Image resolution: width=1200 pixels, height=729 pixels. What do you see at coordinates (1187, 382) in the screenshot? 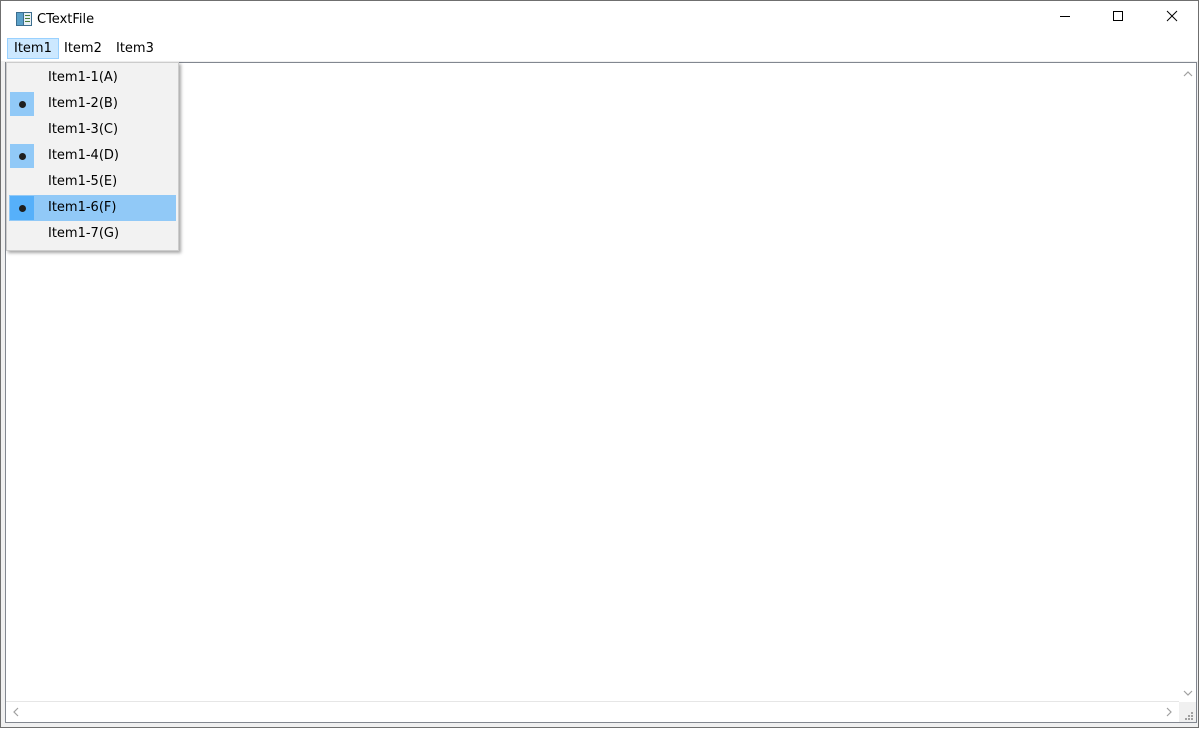
I see `vertical-scrollbar` at bounding box center [1187, 382].